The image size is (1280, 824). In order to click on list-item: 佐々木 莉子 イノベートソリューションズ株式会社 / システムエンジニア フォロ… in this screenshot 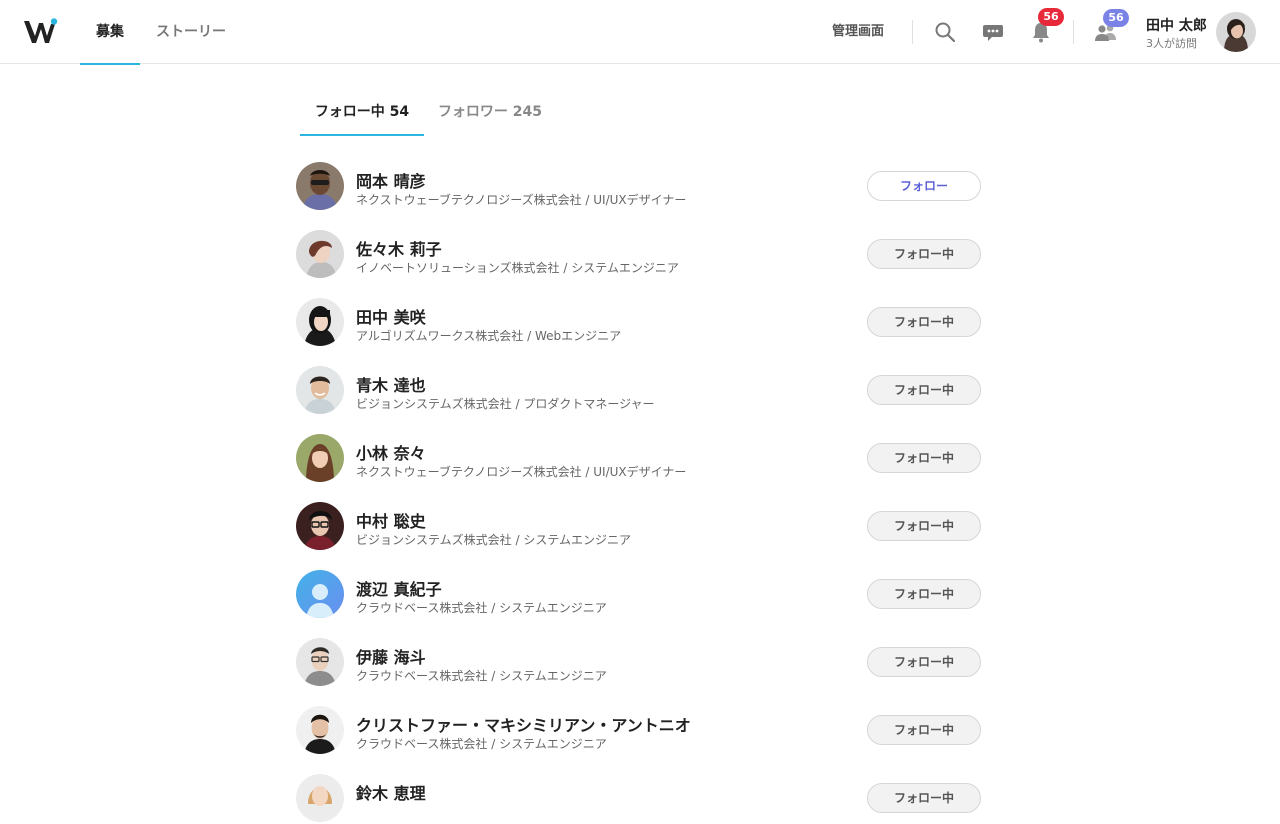, I will do `click(638, 255)`.